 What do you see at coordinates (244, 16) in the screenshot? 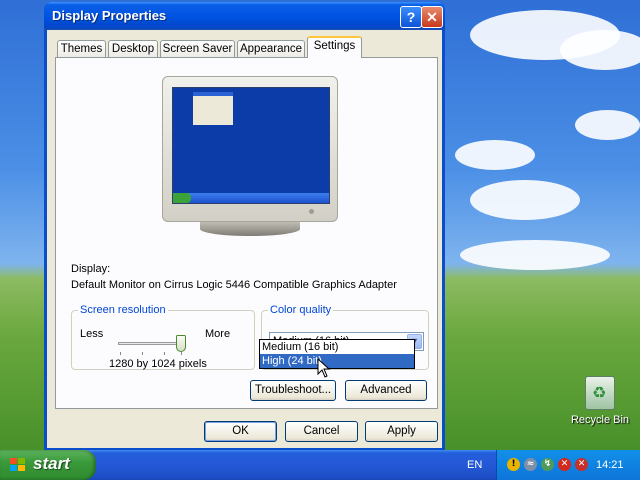
I see `title-bar: Display Properties ? ✕` at bounding box center [244, 16].